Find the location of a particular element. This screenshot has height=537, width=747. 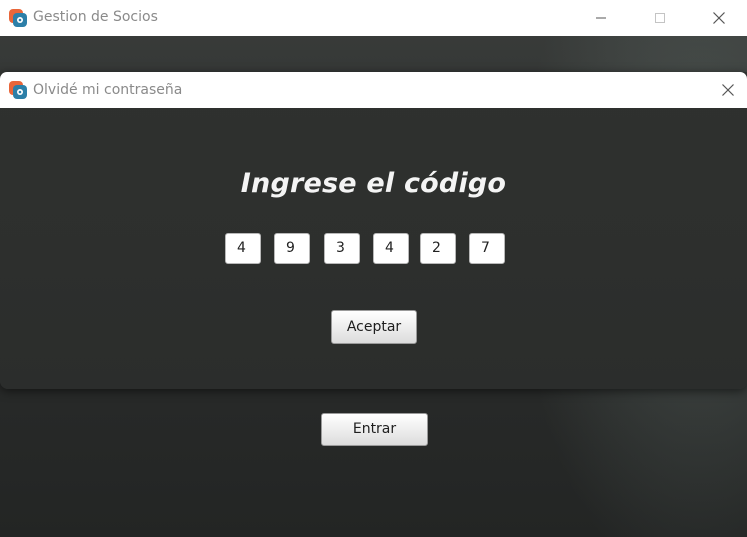

maximize-icon is located at coordinates (660, 18).